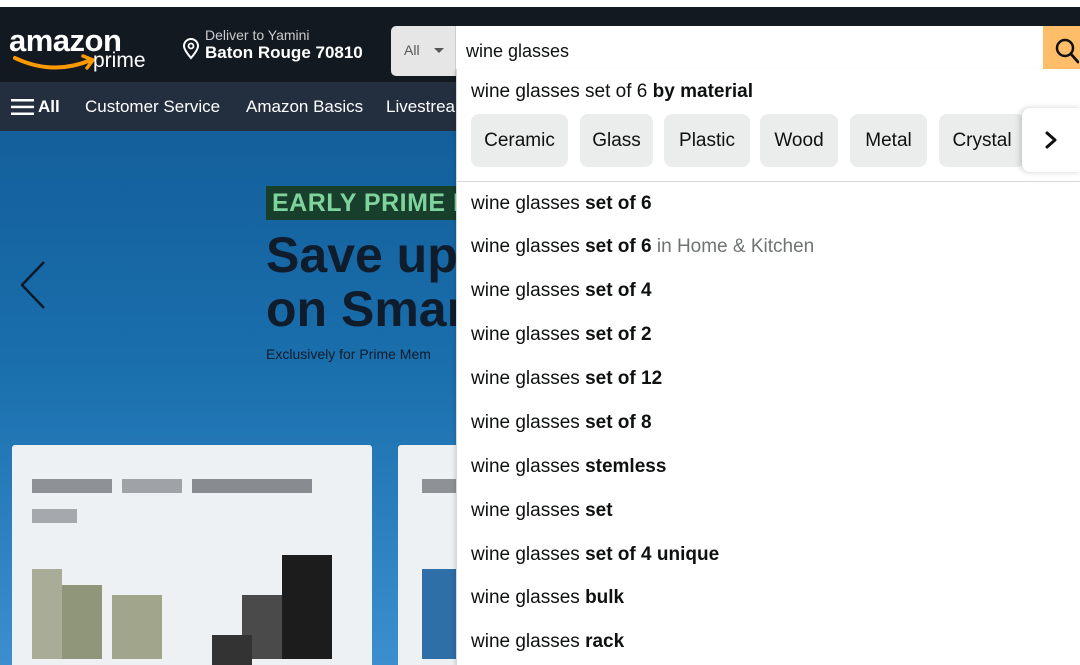 The image size is (1080, 665). Describe the element at coordinates (412, 50) in the screenshot. I see `search-department-label: All` at that location.